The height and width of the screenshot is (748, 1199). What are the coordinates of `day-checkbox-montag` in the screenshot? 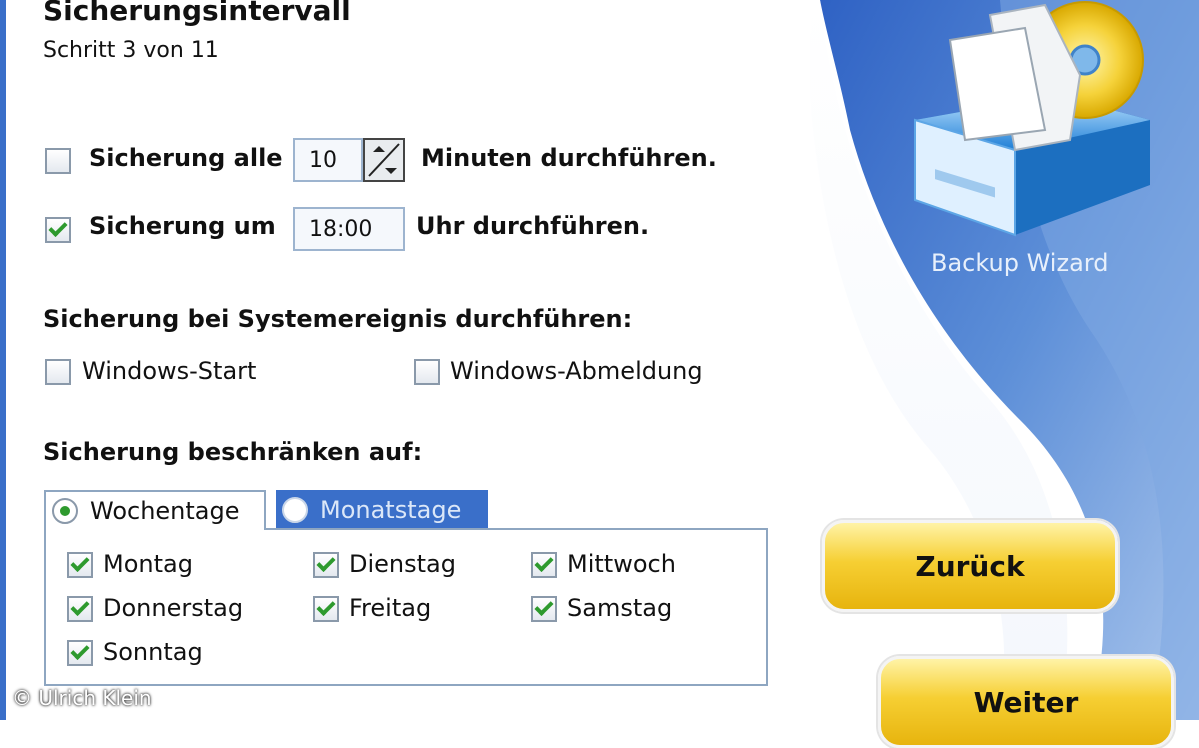 It's located at (80, 565).